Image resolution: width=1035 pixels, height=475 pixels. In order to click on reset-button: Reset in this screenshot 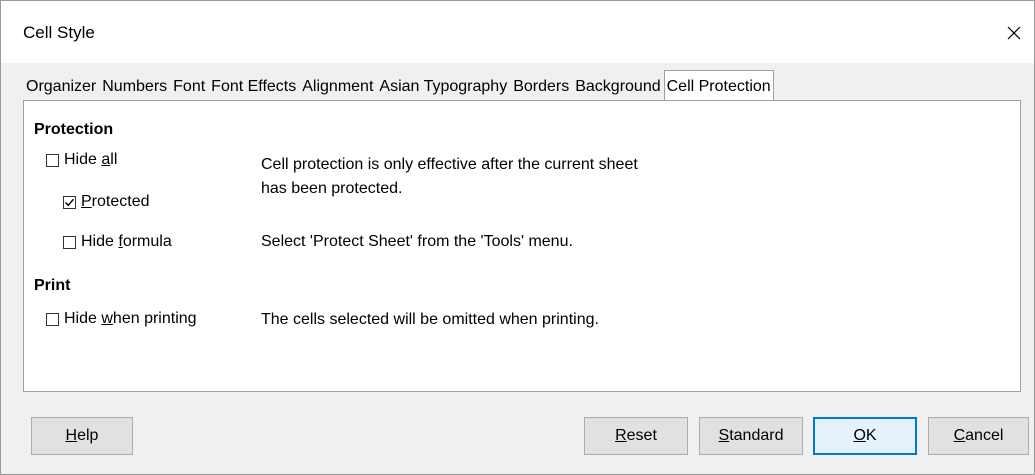, I will do `click(636, 436)`.